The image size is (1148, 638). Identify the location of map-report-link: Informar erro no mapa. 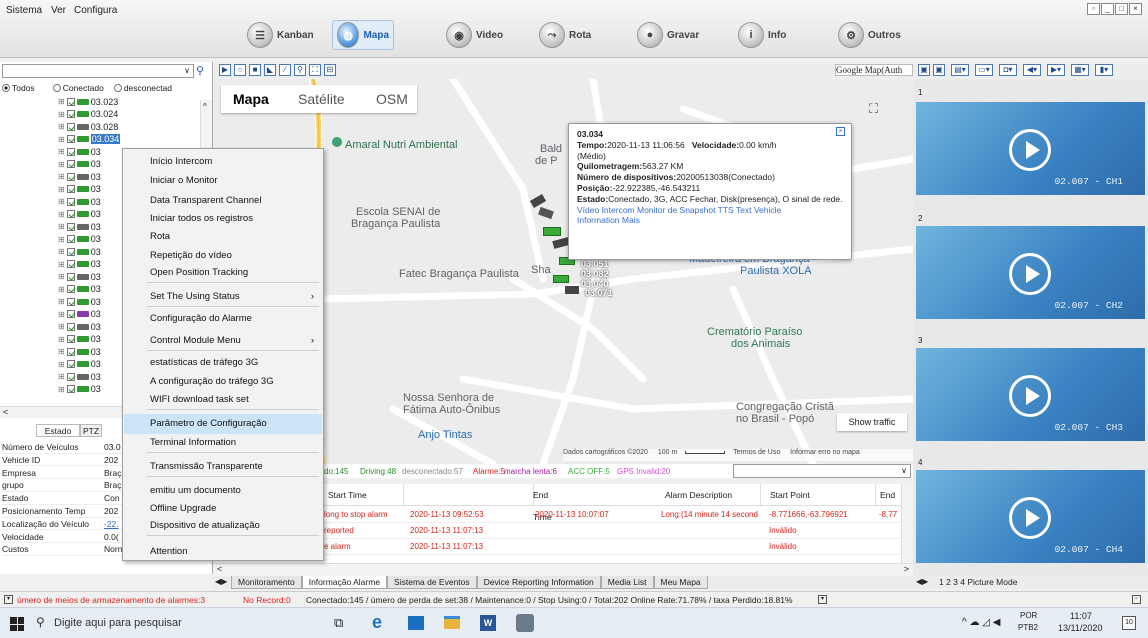
(825, 452).